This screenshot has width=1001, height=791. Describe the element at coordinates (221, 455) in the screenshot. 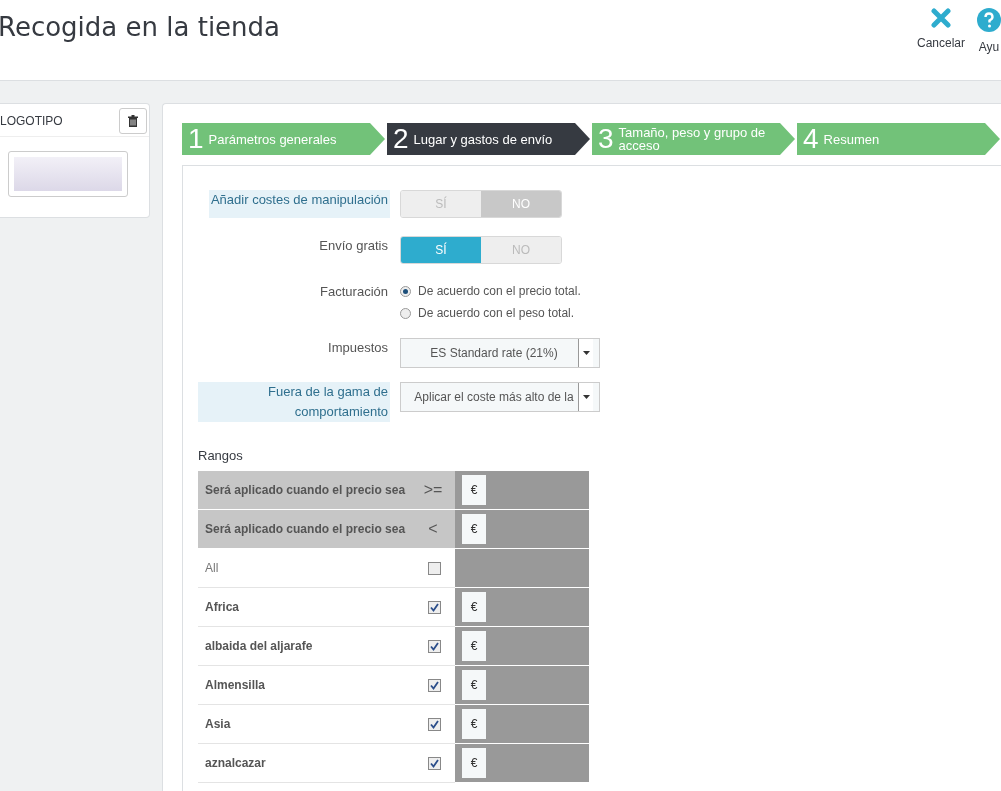

I see `section-title: Rangos` at that location.